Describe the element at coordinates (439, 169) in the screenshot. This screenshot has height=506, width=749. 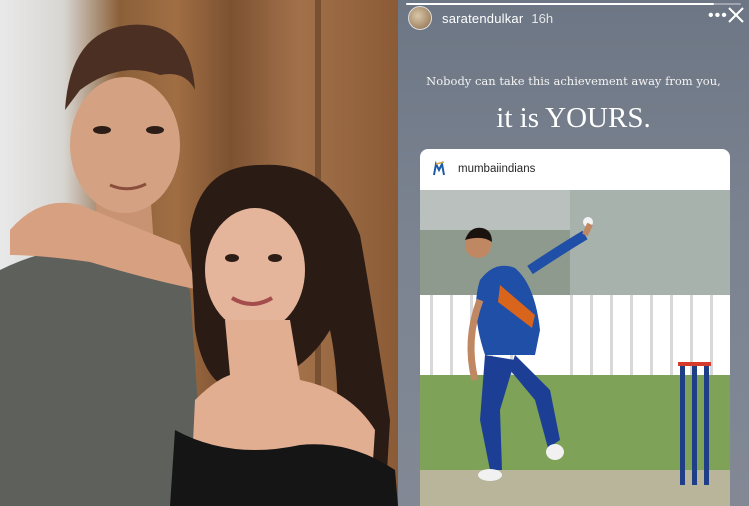
I see `mumbai-indians-logo-icon` at that location.